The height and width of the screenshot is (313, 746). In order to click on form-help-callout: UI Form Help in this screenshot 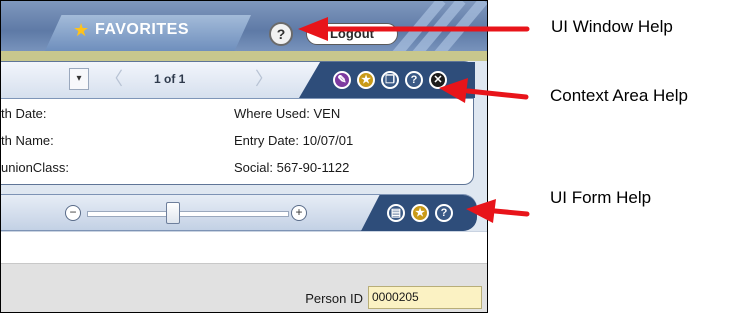, I will do `click(601, 197)`.